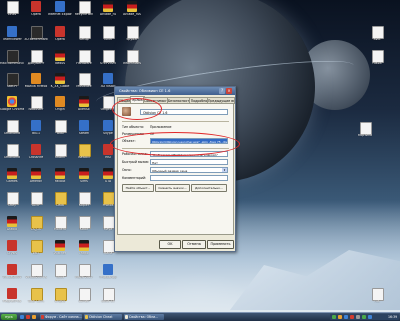 The height and width of the screenshot is (321, 400). Describe the element at coordinates (108, 275) in the screenshot. I see `desktop-icon: Photoshop` at that location.